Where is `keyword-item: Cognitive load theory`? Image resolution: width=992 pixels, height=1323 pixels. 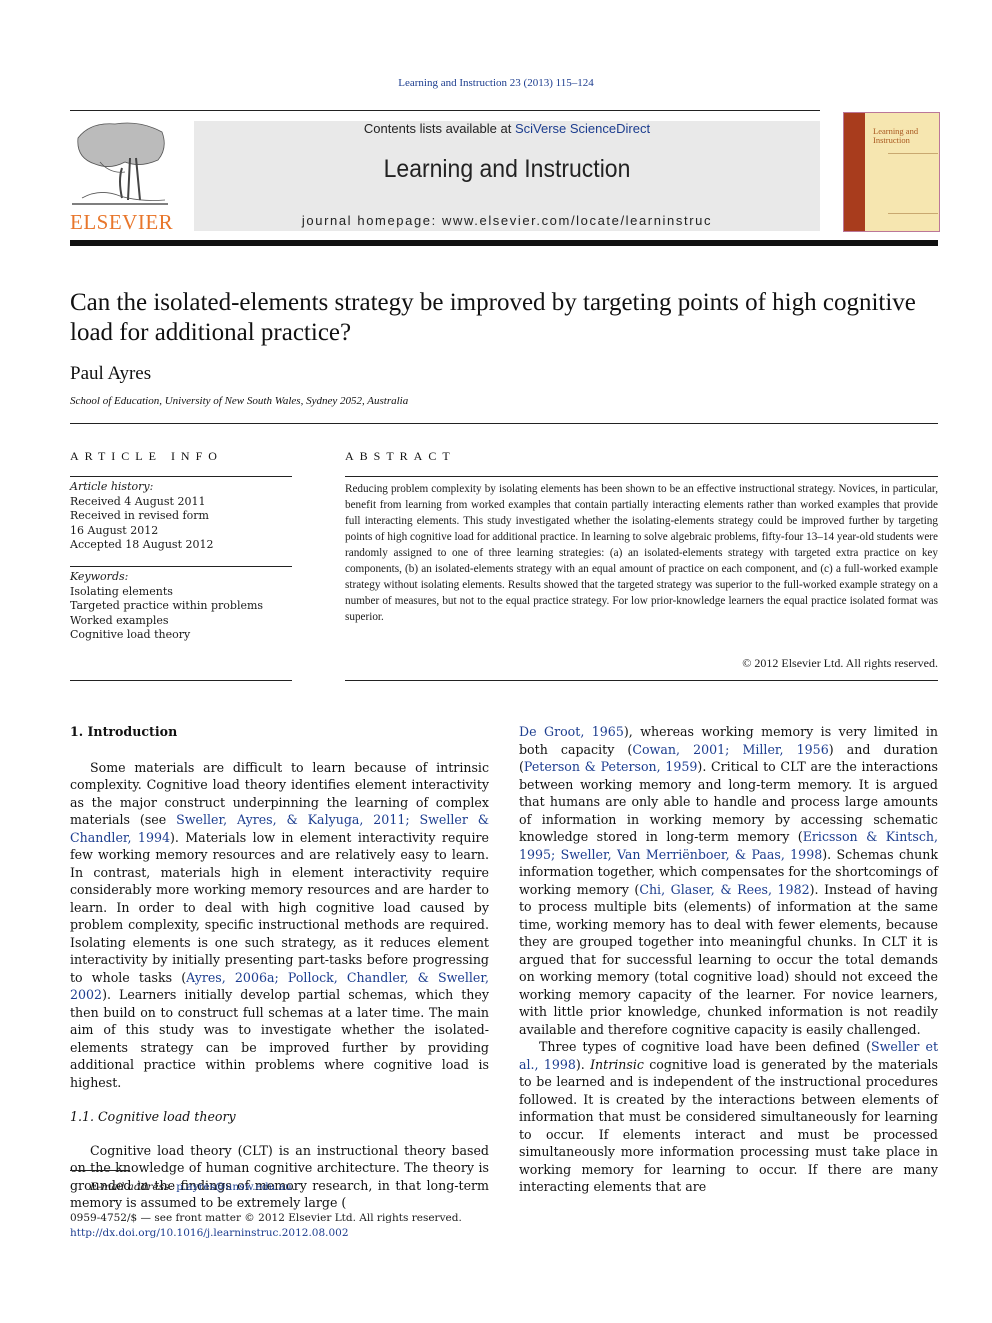 keyword-item: Cognitive load theory is located at coordinates (130, 634).